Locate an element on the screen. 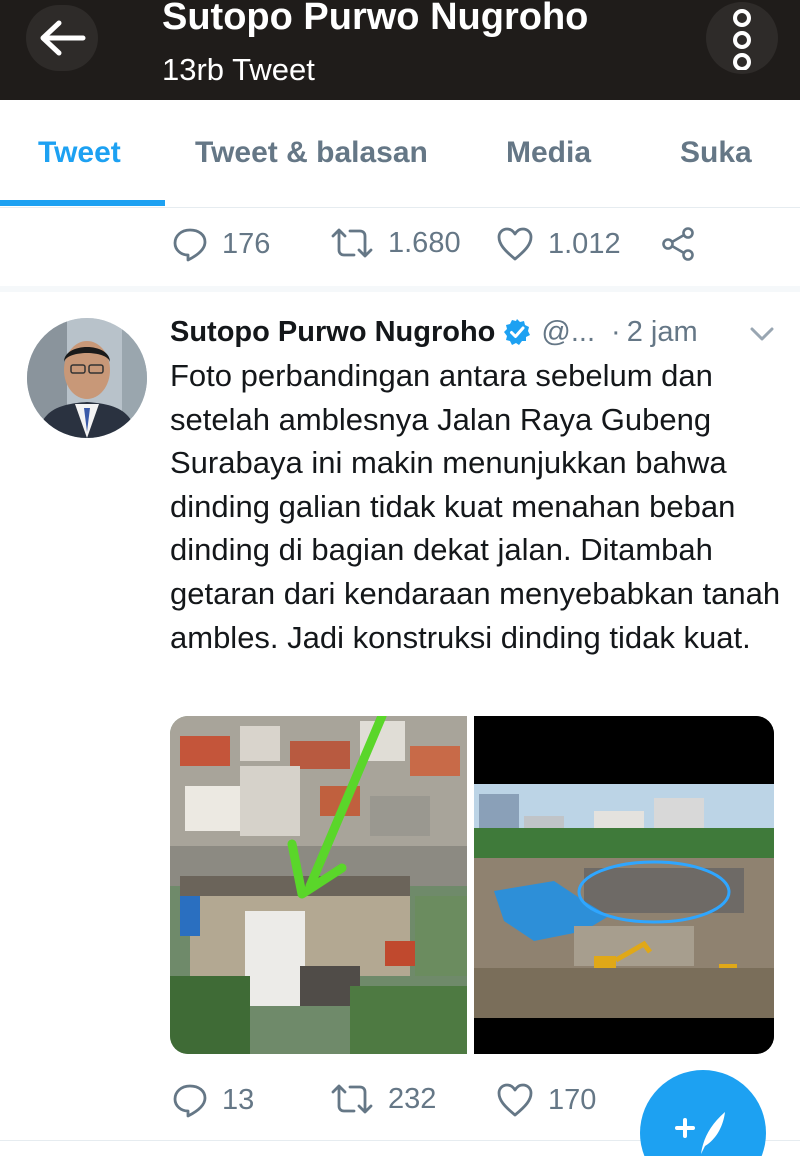 The width and height of the screenshot is (800, 1156). retweet-action: 232 is located at coordinates (383, 1099).